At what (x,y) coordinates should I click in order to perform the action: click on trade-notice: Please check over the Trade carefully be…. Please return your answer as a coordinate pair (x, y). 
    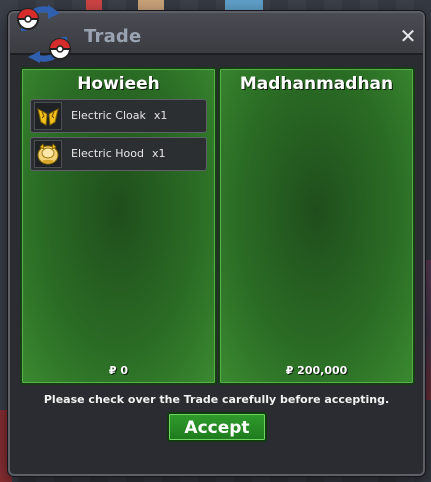
    Looking at the image, I should click on (216, 399).